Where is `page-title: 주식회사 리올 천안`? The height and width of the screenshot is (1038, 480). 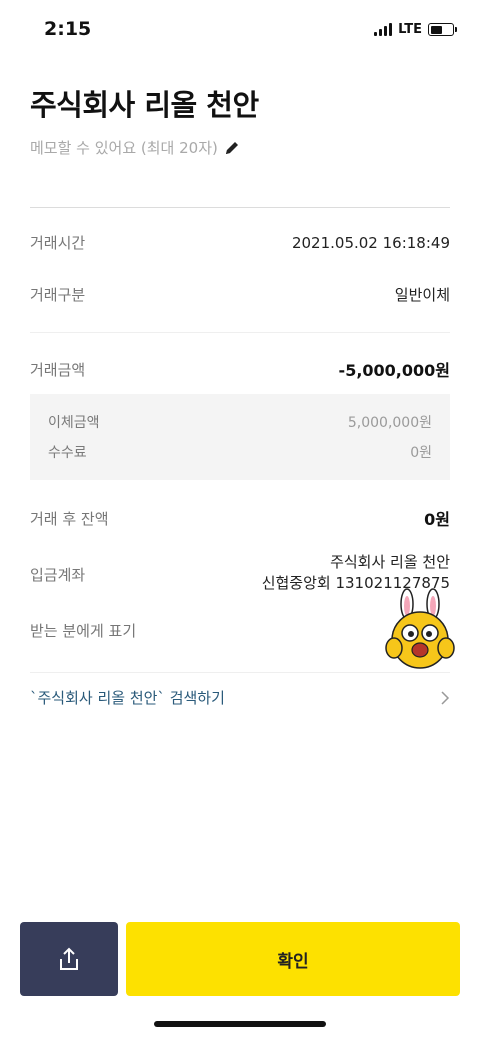 page-title: 주식회사 리올 천안 is located at coordinates (144, 105).